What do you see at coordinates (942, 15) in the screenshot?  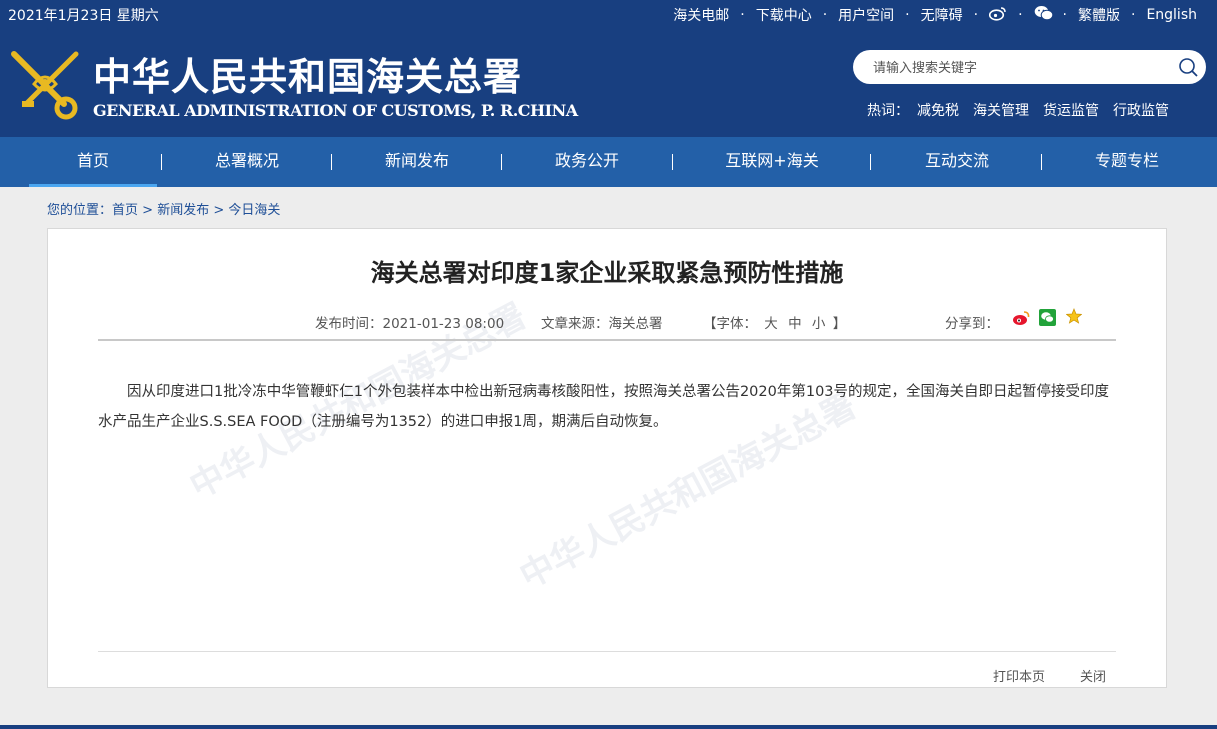 I see `accessibility-link: 无障碍` at bounding box center [942, 15].